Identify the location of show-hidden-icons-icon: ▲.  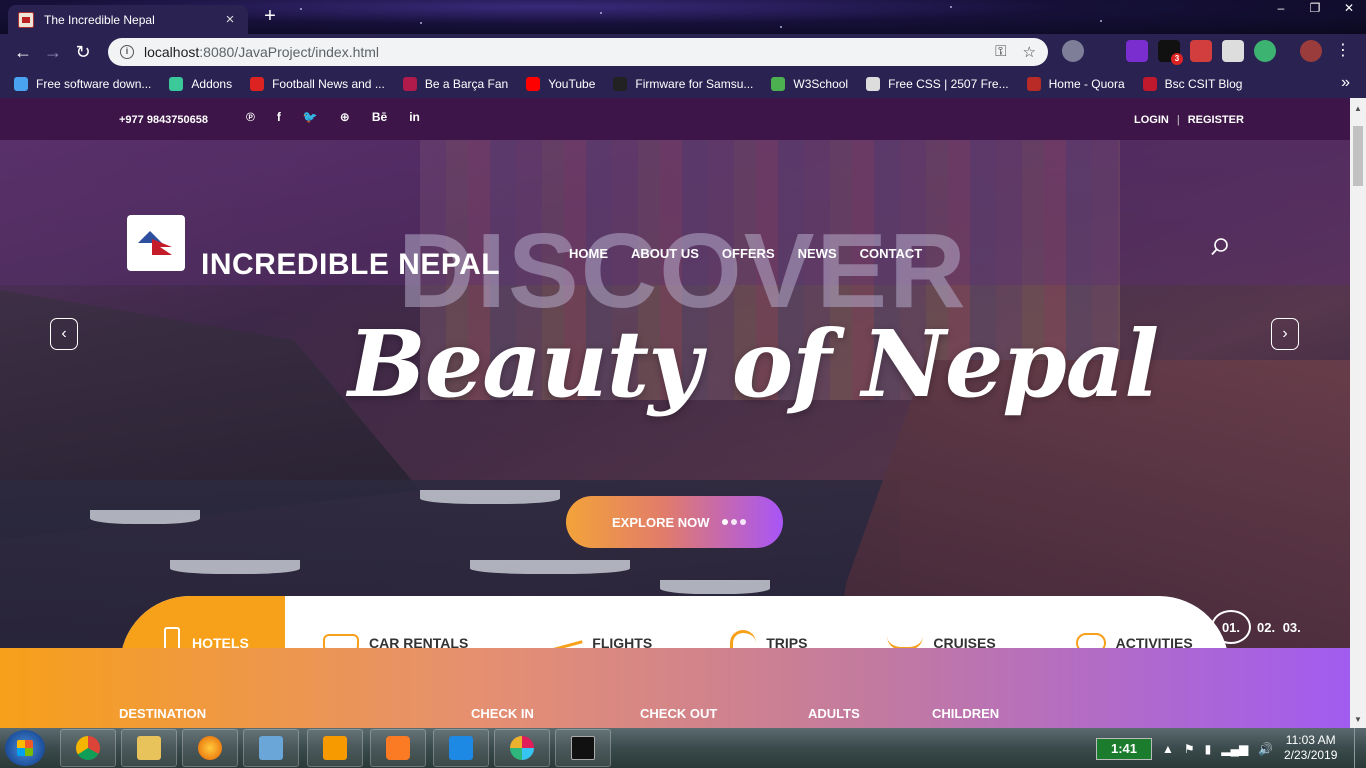
(1168, 749).